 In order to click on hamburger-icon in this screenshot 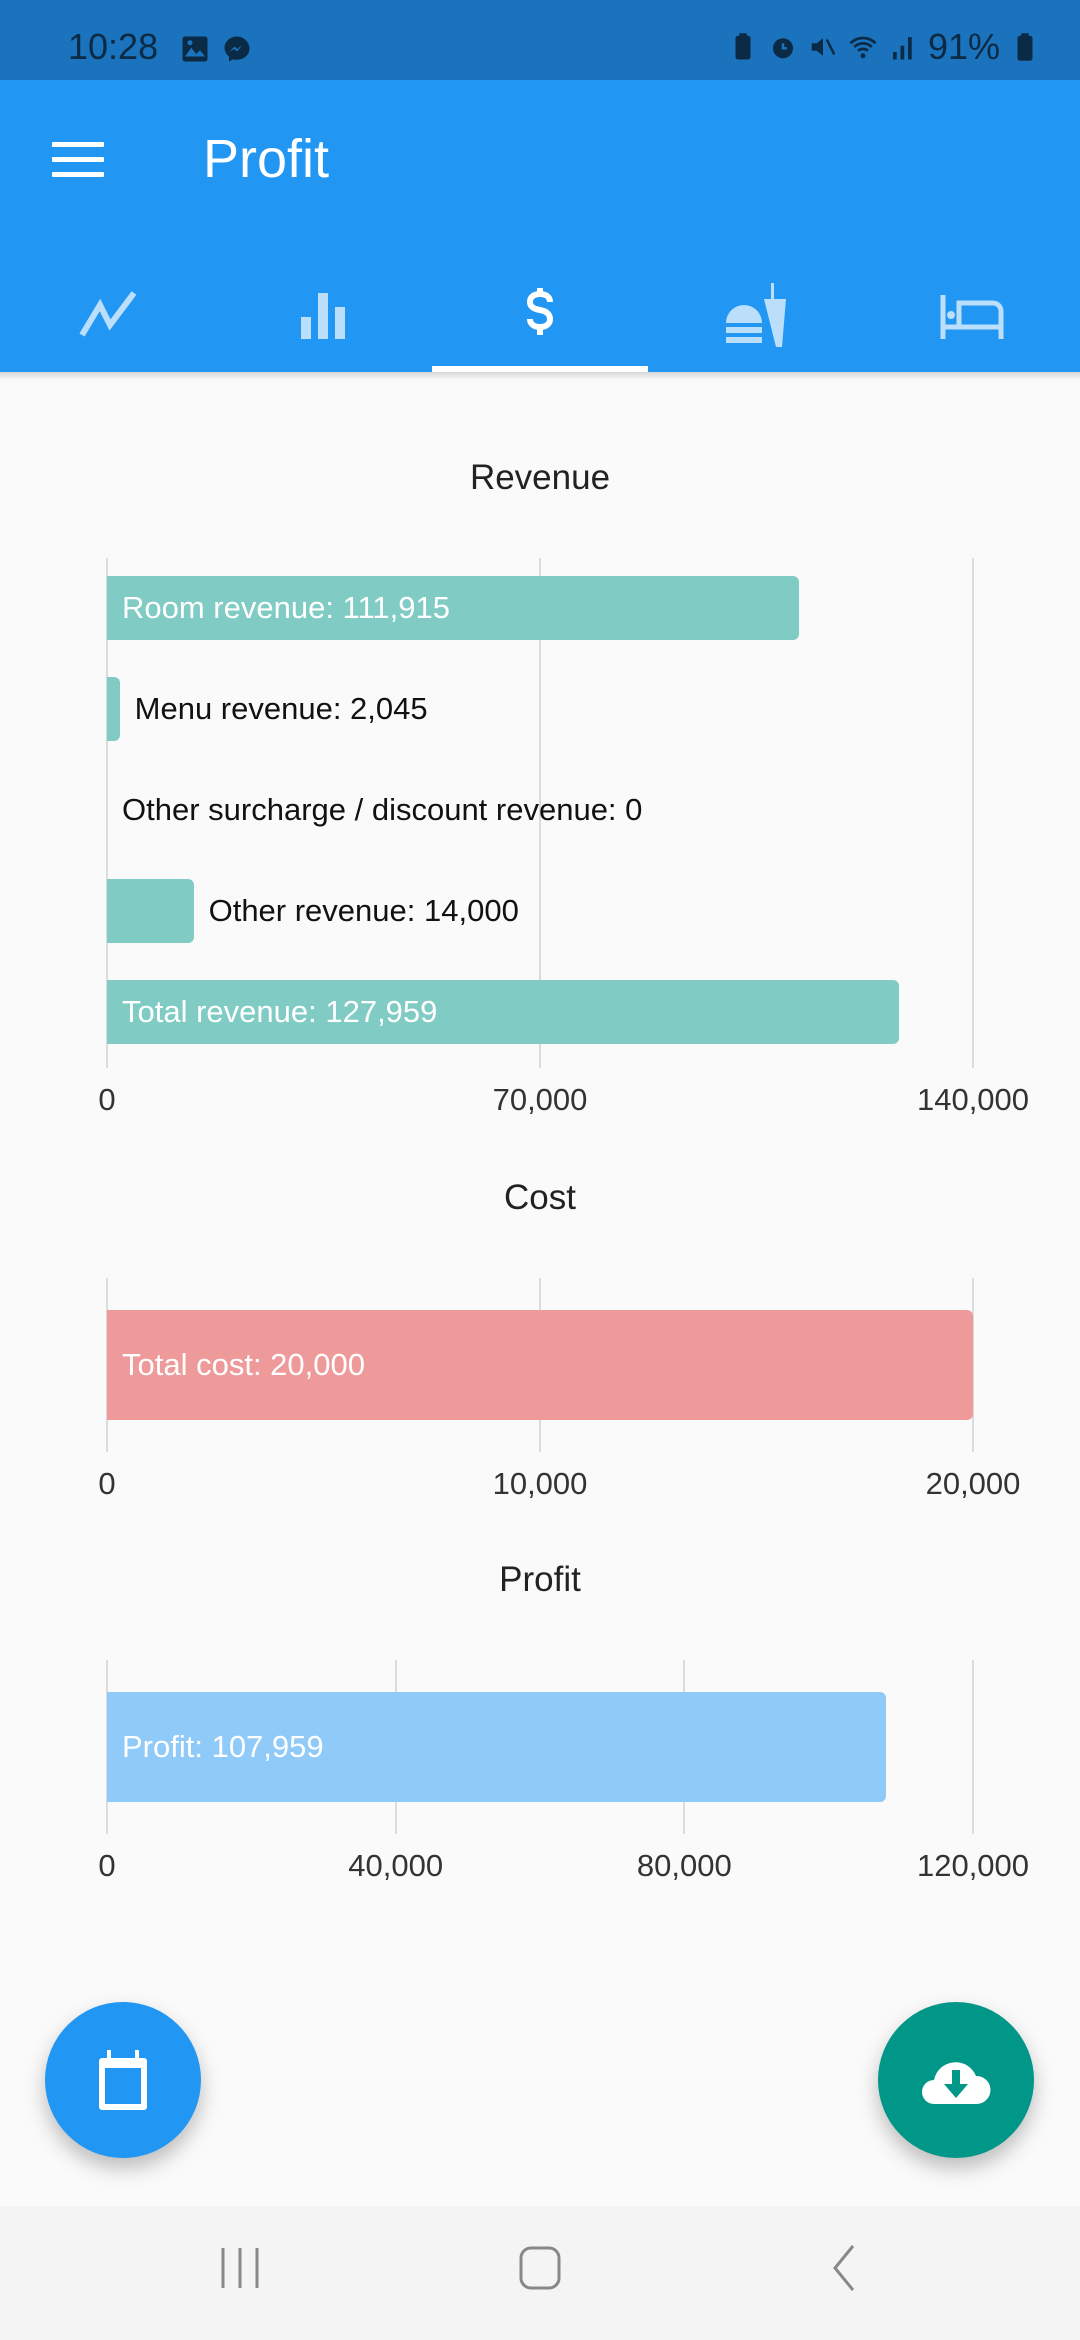, I will do `click(78, 144)`.